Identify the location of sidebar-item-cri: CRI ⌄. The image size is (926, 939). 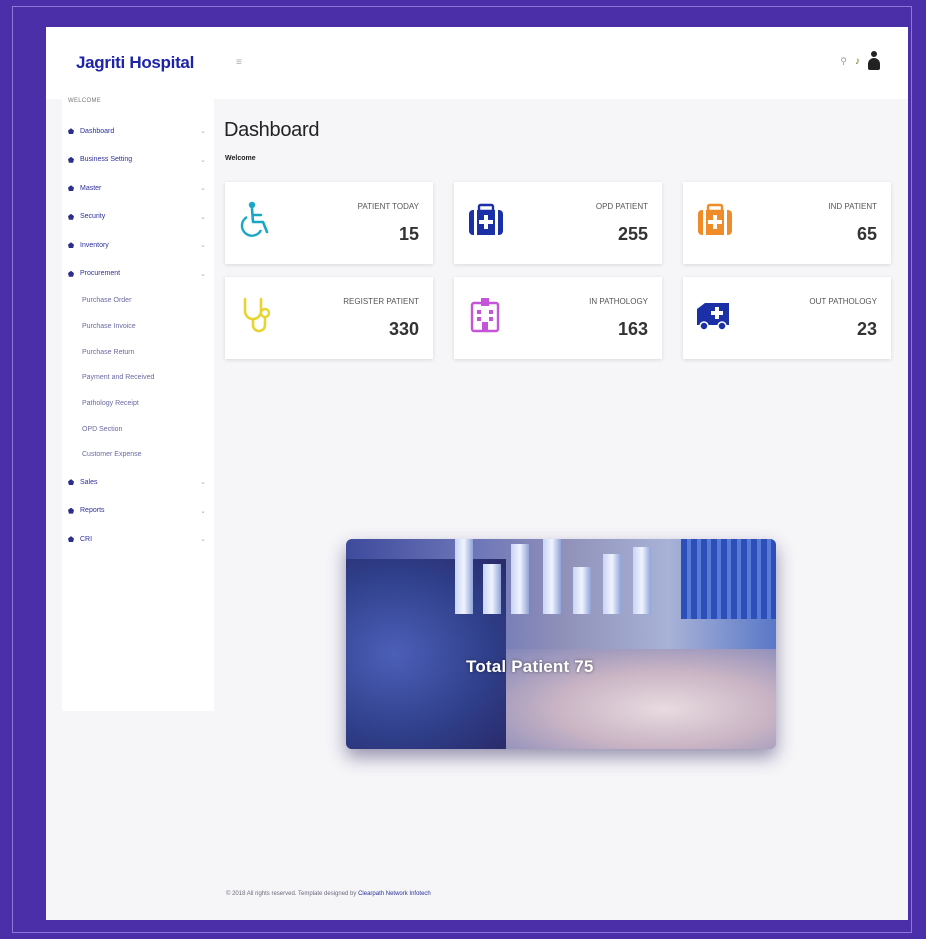
(138, 539).